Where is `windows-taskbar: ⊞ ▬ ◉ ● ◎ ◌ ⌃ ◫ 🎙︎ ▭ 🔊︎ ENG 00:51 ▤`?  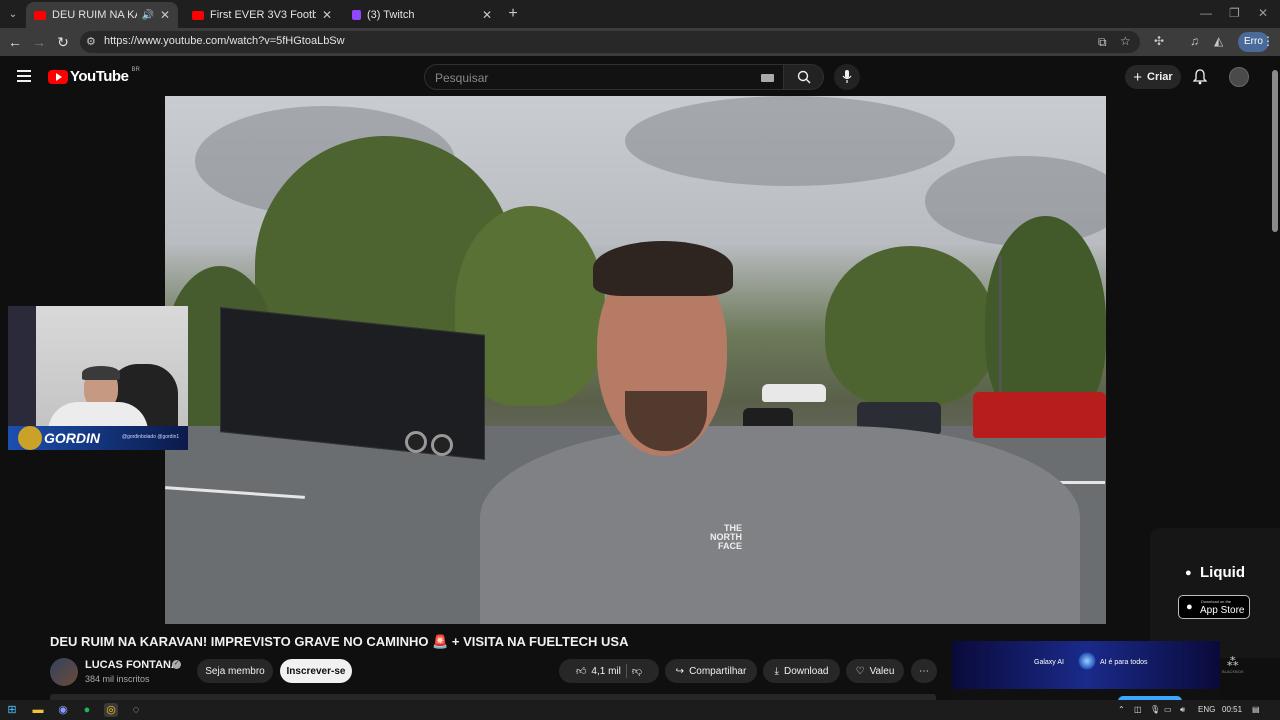
windows-taskbar: ⊞ ▬ ◉ ● ◎ ◌ ⌃ ◫ 🎙︎ ▭ 🔊︎ ENG 00:51 ▤ is located at coordinates (640, 710).